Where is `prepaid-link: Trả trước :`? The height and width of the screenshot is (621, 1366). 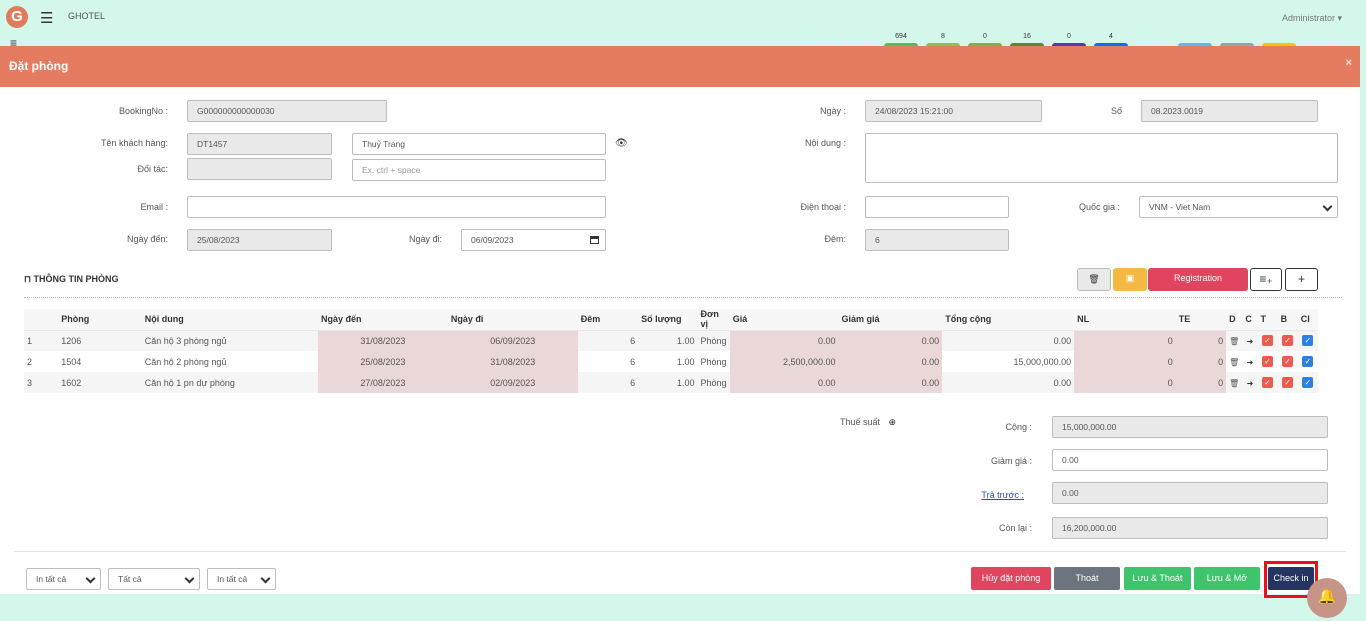
prepaid-link: Trả trước : is located at coordinates (992, 495).